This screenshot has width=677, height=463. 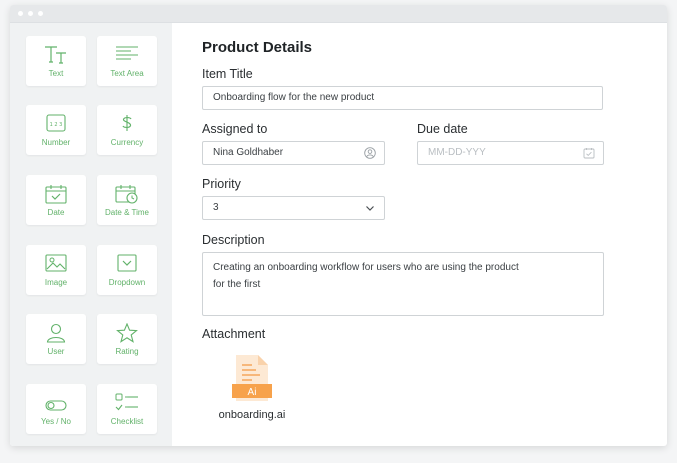 What do you see at coordinates (40, 13) in the screenshot?
I see `window-maximize-dot` at bounding box center [40, 13].